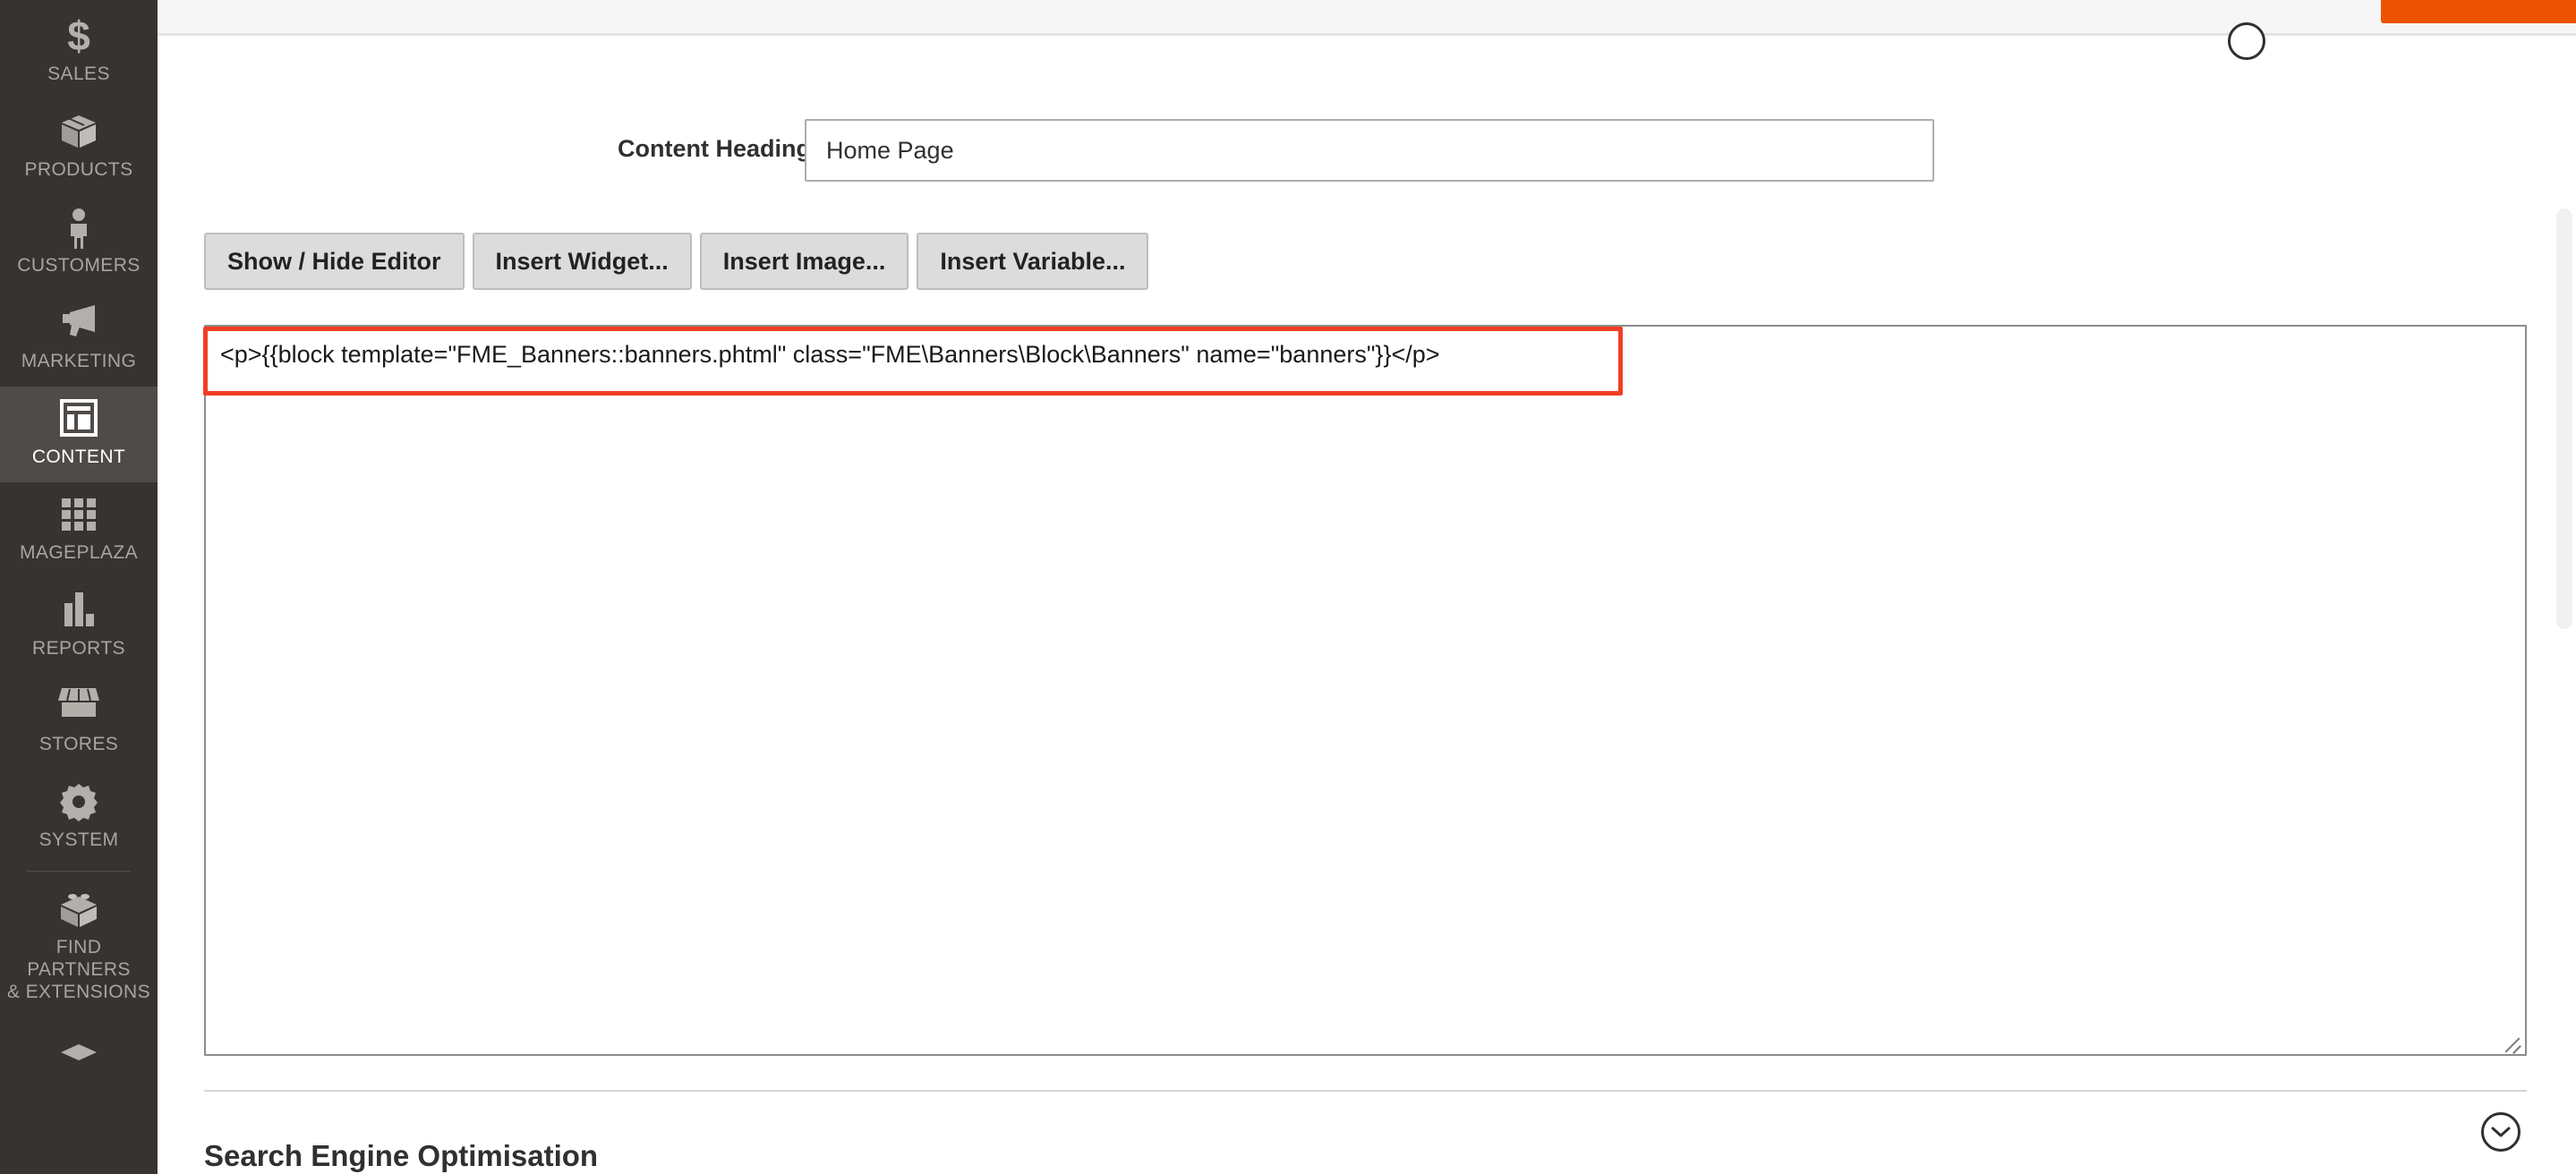  I want to click on person-icon, so click(79, 228).